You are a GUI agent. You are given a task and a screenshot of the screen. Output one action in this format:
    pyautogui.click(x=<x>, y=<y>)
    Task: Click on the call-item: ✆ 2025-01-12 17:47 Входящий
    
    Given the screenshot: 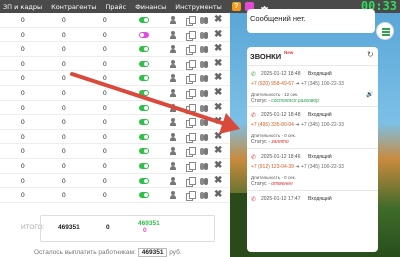 What is the action you would take?
    pyautogui.click(x=312, y=211)
    